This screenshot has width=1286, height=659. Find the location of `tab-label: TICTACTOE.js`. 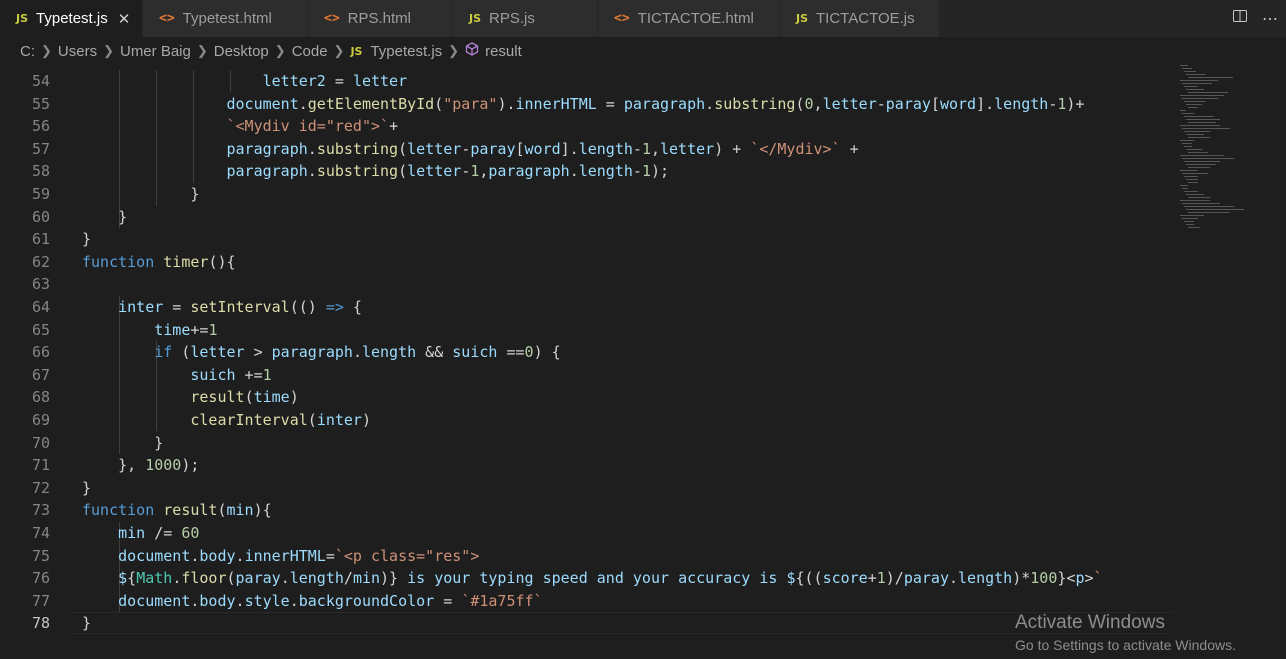

tab-label: TICTACTOE.js is located at coordinates (865, 18).